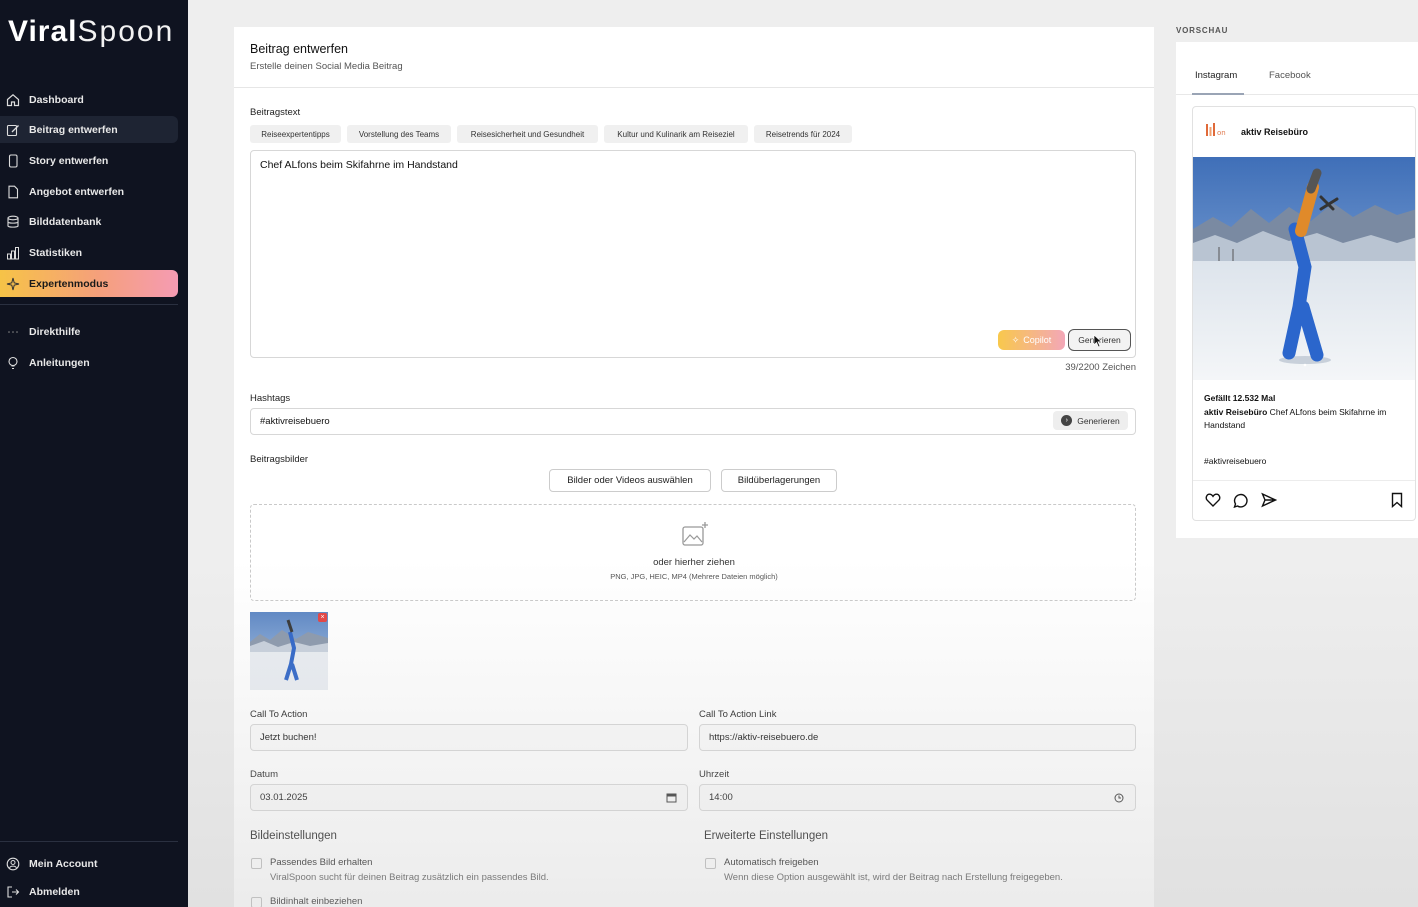 The height and width of the screenshot is (907, 1418). I want to click on sidebar-item-abmelden: Abmelden, so click(89, 891).